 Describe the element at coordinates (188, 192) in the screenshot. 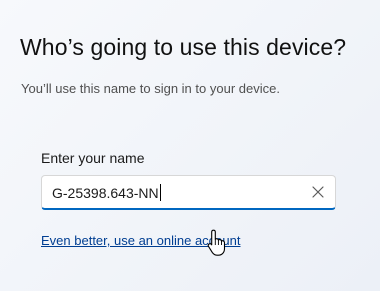

I see `name-input: G-25398.643-NN` at that location.